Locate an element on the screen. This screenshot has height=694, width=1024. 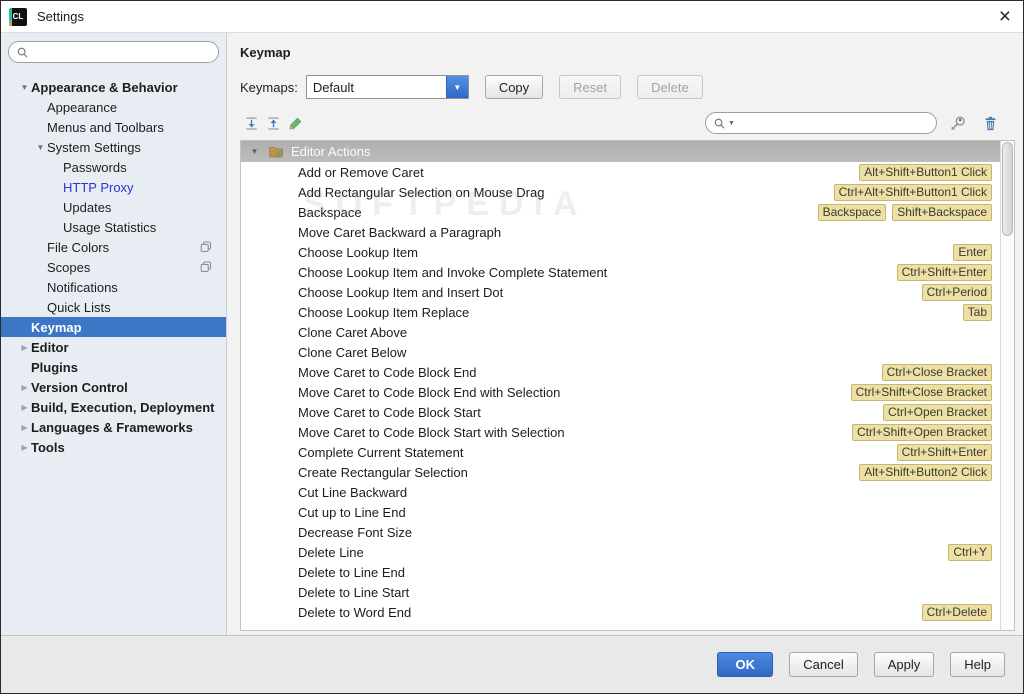
sidebar-item-http-proxy: HTTP Proxy is located at coordinates (113, 187).